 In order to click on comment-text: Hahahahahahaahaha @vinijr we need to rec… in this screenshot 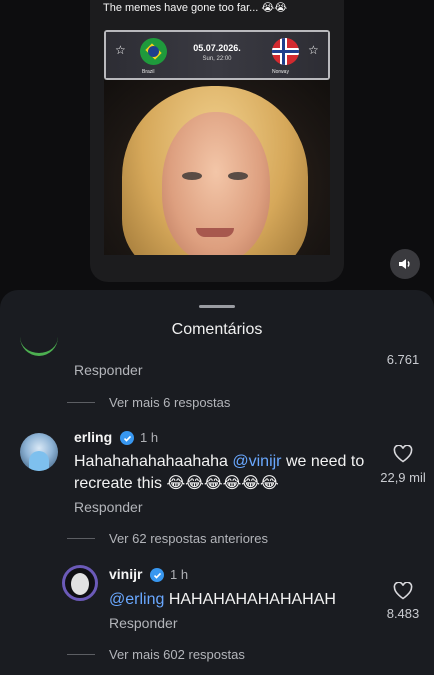, I will do `click(224, 473)`.